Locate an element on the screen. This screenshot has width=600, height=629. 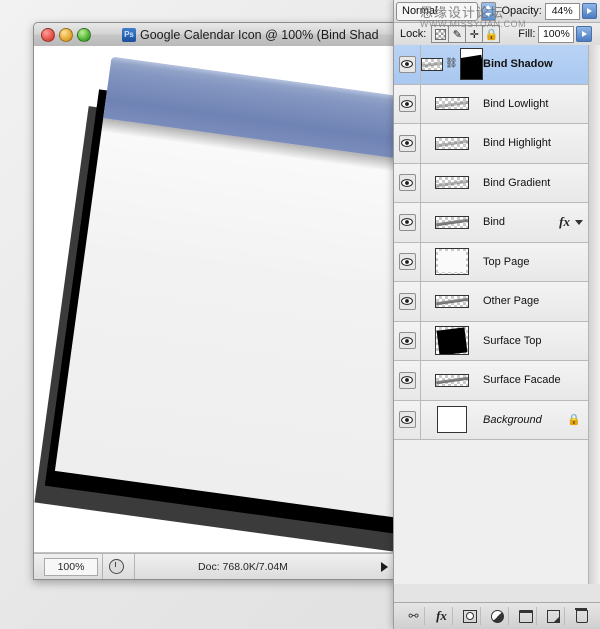
layer-row: Bind Gradient is located at coordinates (491, 183).